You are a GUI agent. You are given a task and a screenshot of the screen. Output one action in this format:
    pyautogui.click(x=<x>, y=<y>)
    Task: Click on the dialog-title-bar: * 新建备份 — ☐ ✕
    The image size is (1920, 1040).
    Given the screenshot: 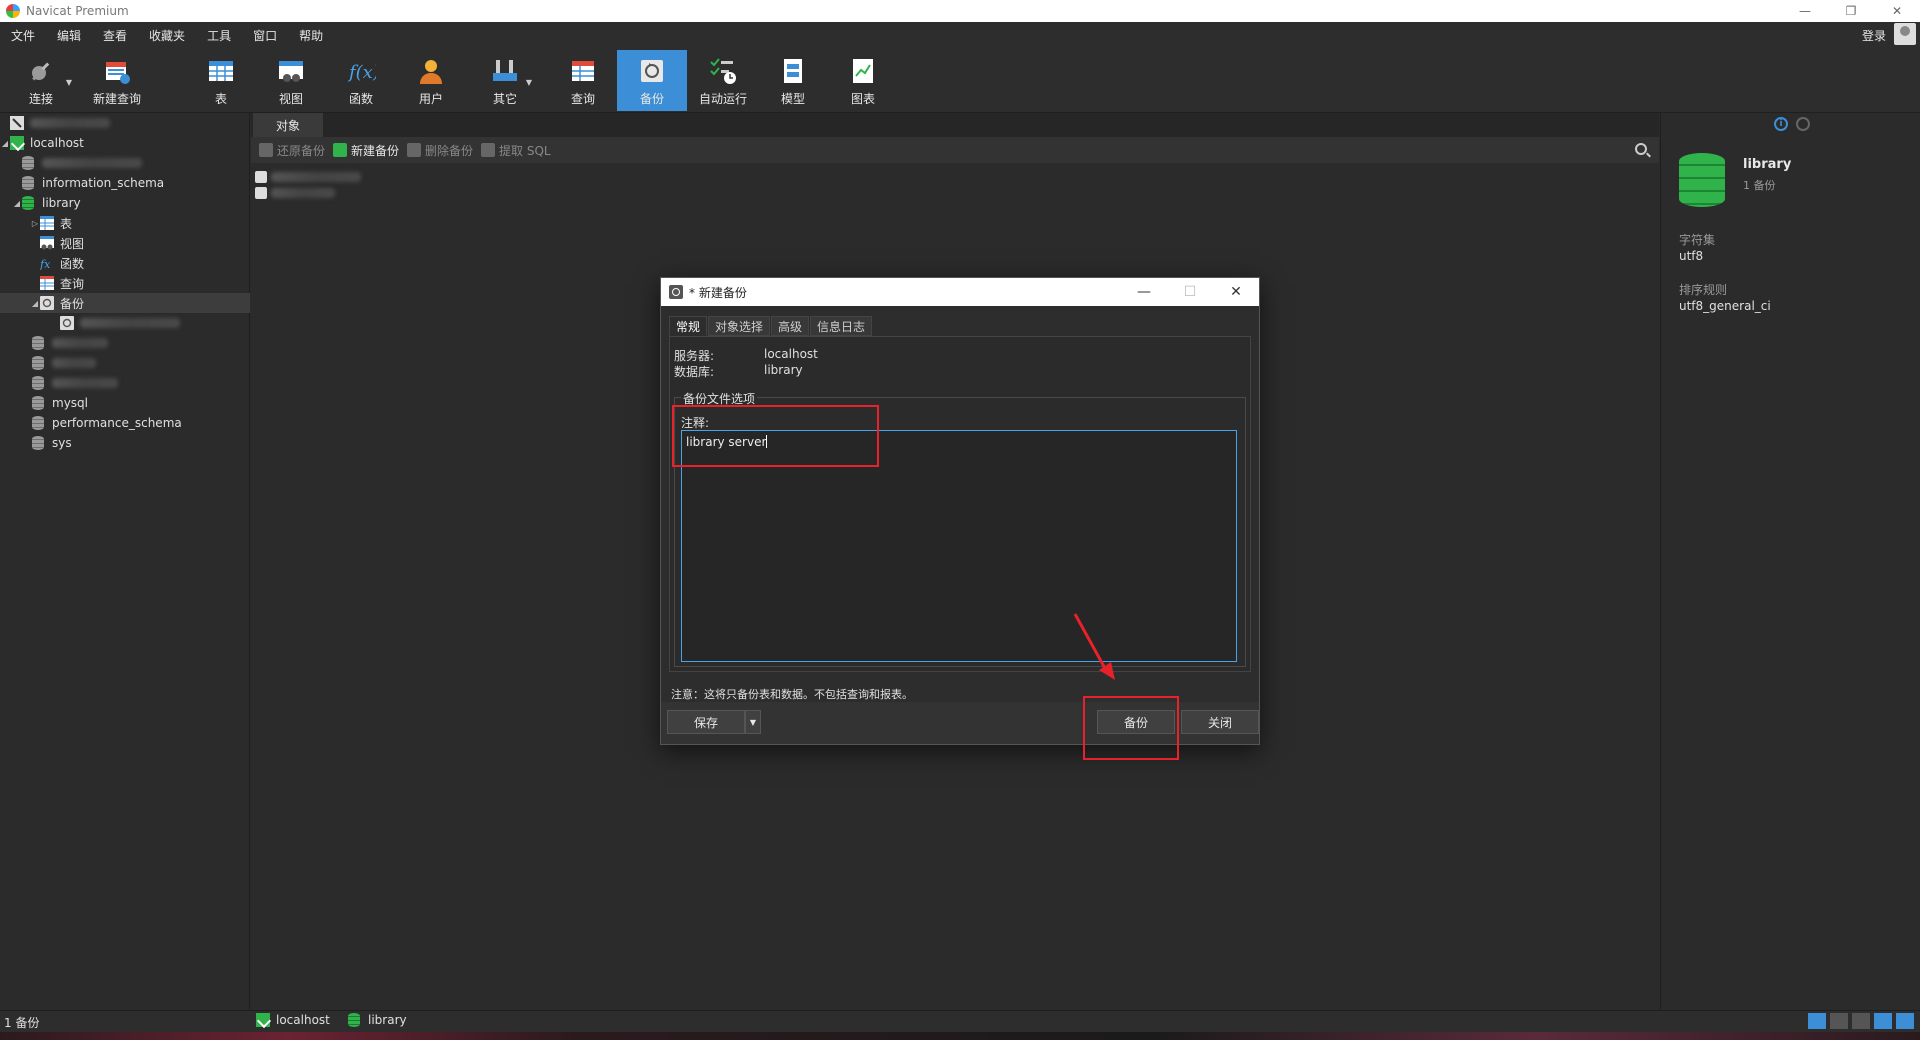 What is the action you would take?
    pyautogui.click(x=960, y=292)
    